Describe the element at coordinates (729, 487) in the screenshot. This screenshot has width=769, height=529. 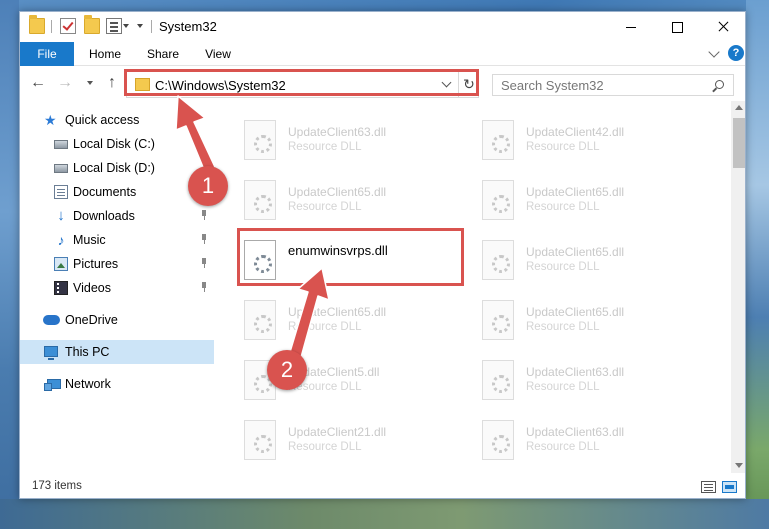
I see `large-icons-view-icon` at that location.